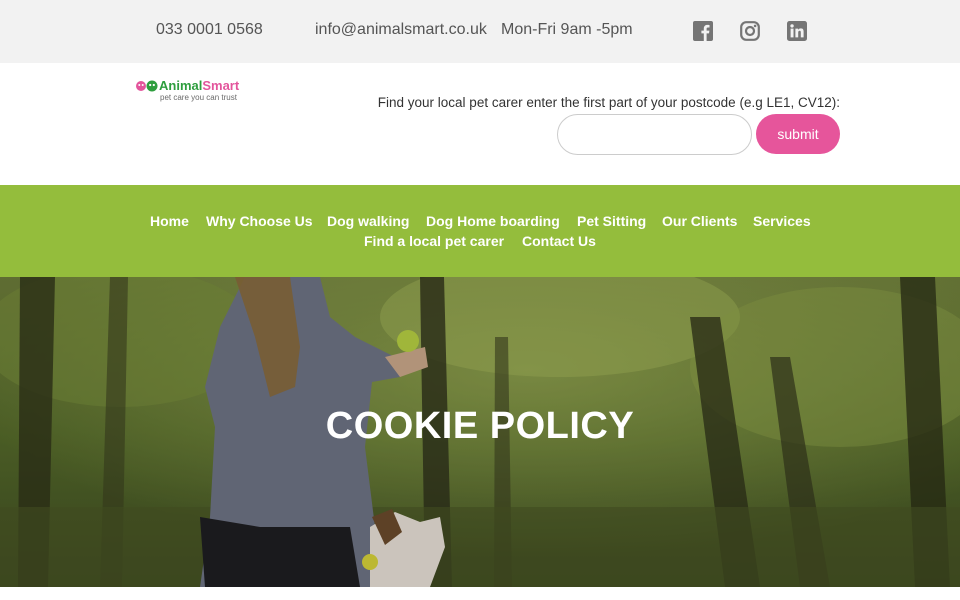 Image resolution: width=960 pixels, height=600 pixels. I want to click on email-link: info@animalsmart.co.uk, so click(401, 30).